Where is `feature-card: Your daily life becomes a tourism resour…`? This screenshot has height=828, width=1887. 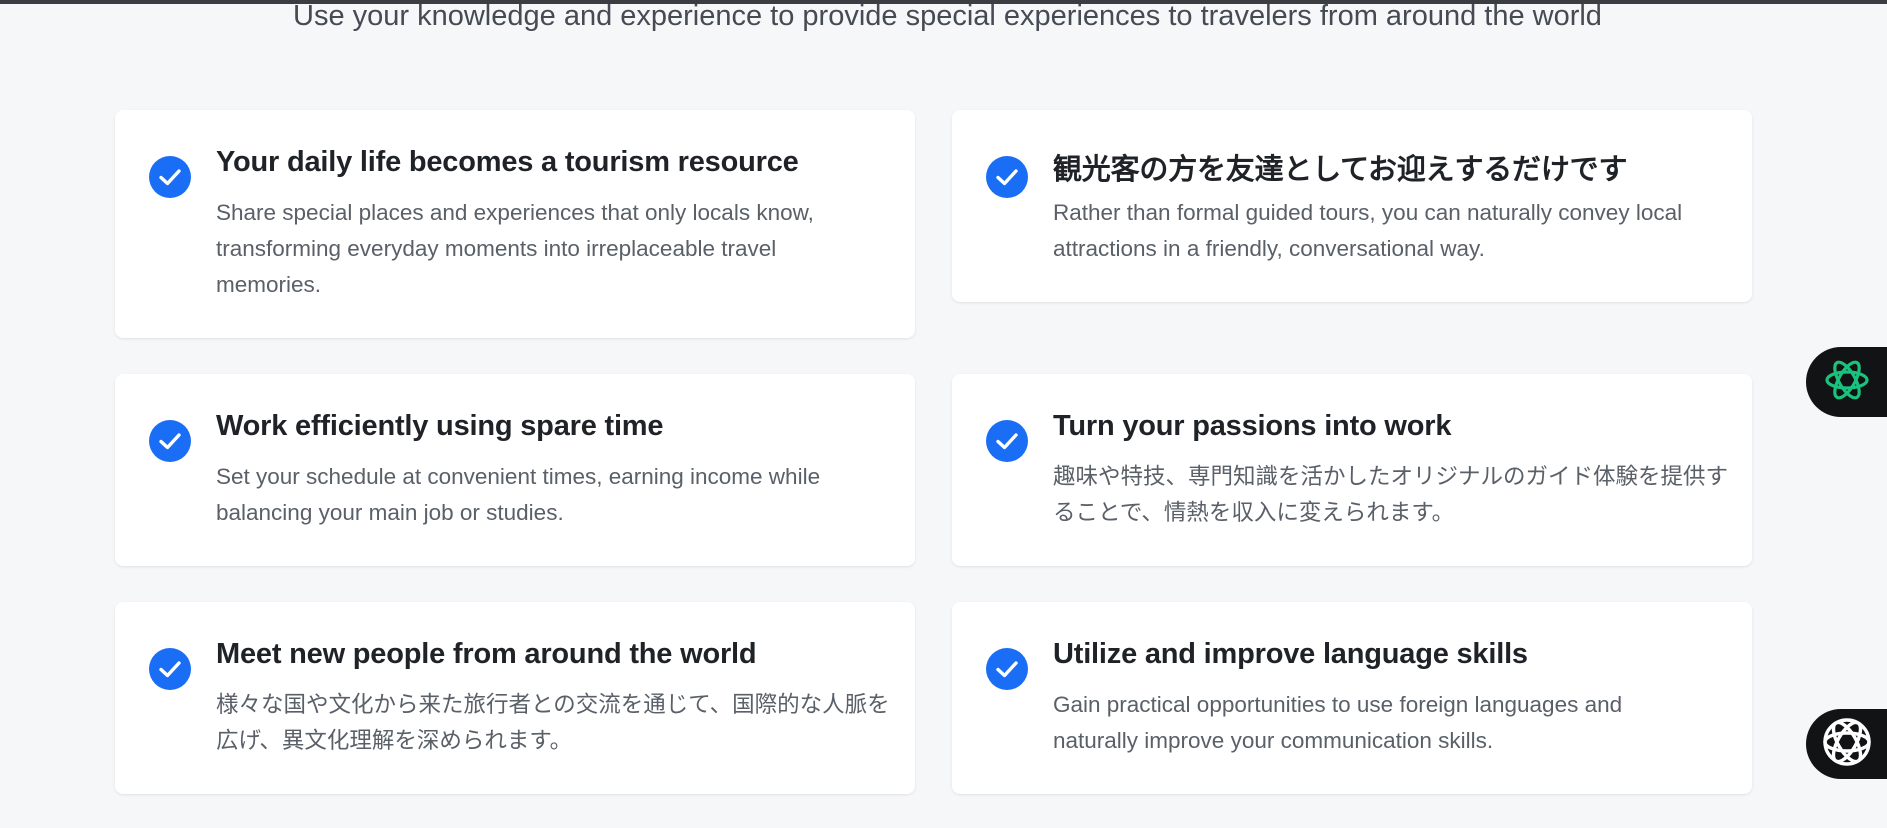
feature-card: Your daily life becomes a tourism resour… is located at coordinates (515, 224).